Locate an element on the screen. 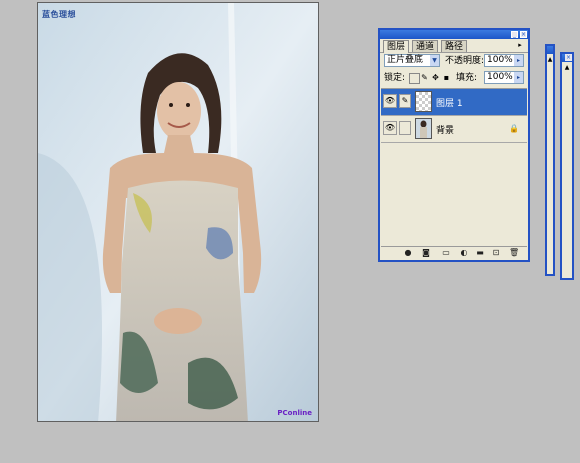 The width and height of the screenshot is (580, 463). fill-label: 填充: is located at coordinates (467, 78).